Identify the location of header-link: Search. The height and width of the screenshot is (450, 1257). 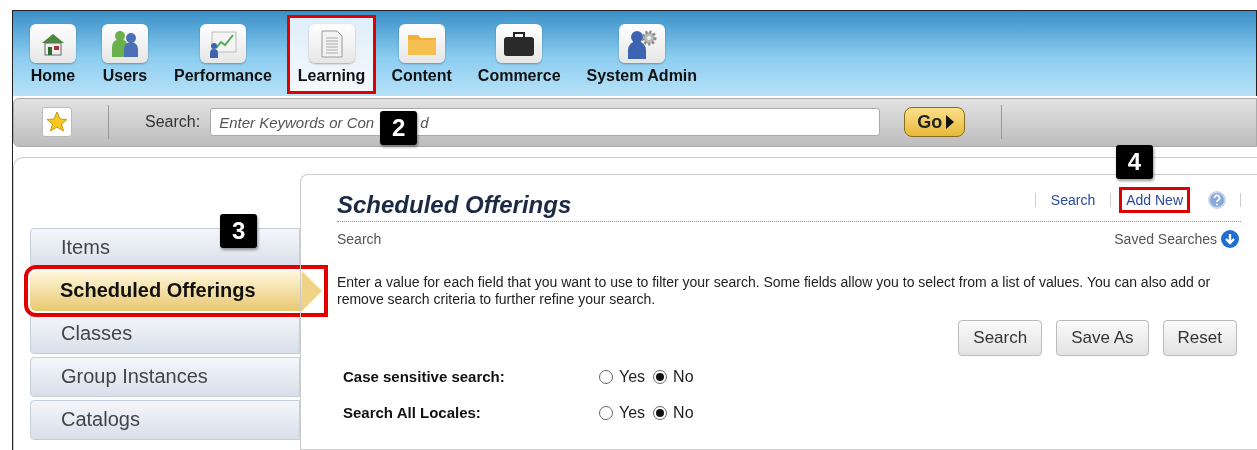
(1073, 199).